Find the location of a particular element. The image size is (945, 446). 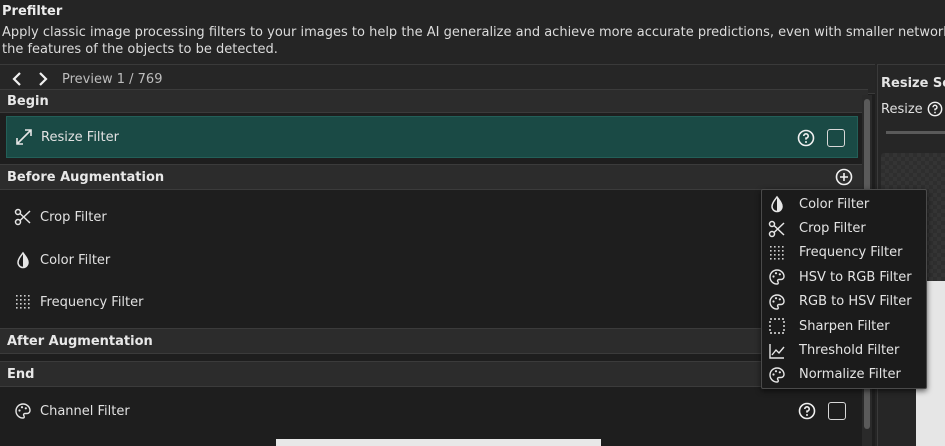

menu-item-label: Frequency Filter is located at coordinates (851, 253).